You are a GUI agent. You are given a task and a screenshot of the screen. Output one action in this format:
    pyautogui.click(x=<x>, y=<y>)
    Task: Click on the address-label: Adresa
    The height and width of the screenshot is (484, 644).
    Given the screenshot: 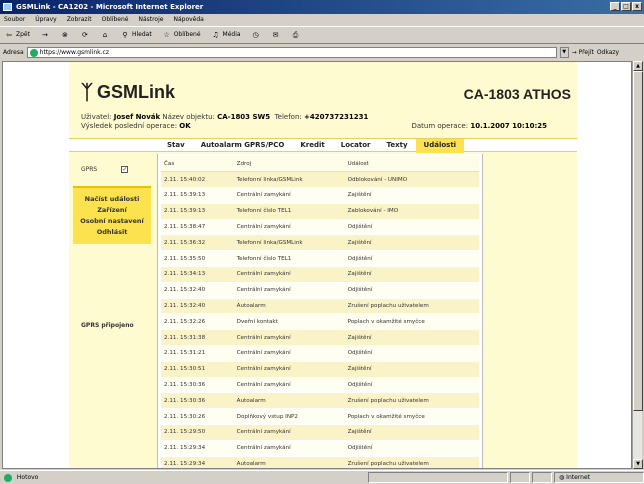 What is the action you would take?
    pyautogui.click(x=13, y=52)
    